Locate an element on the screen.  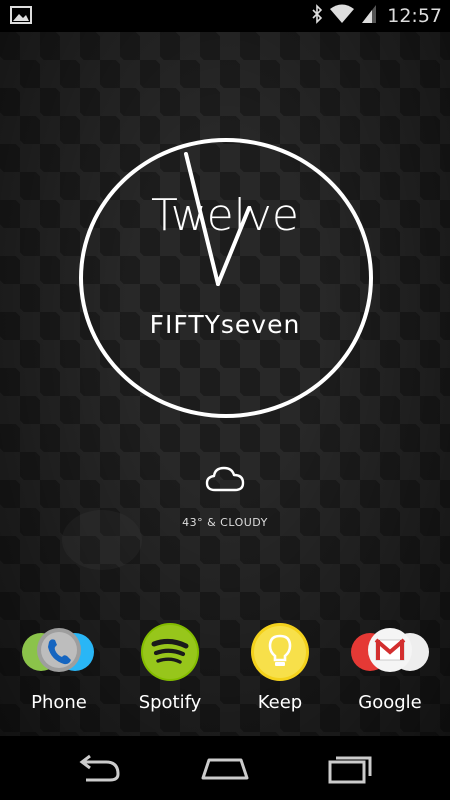
spotify-icon is located at coordinates (170, 652).